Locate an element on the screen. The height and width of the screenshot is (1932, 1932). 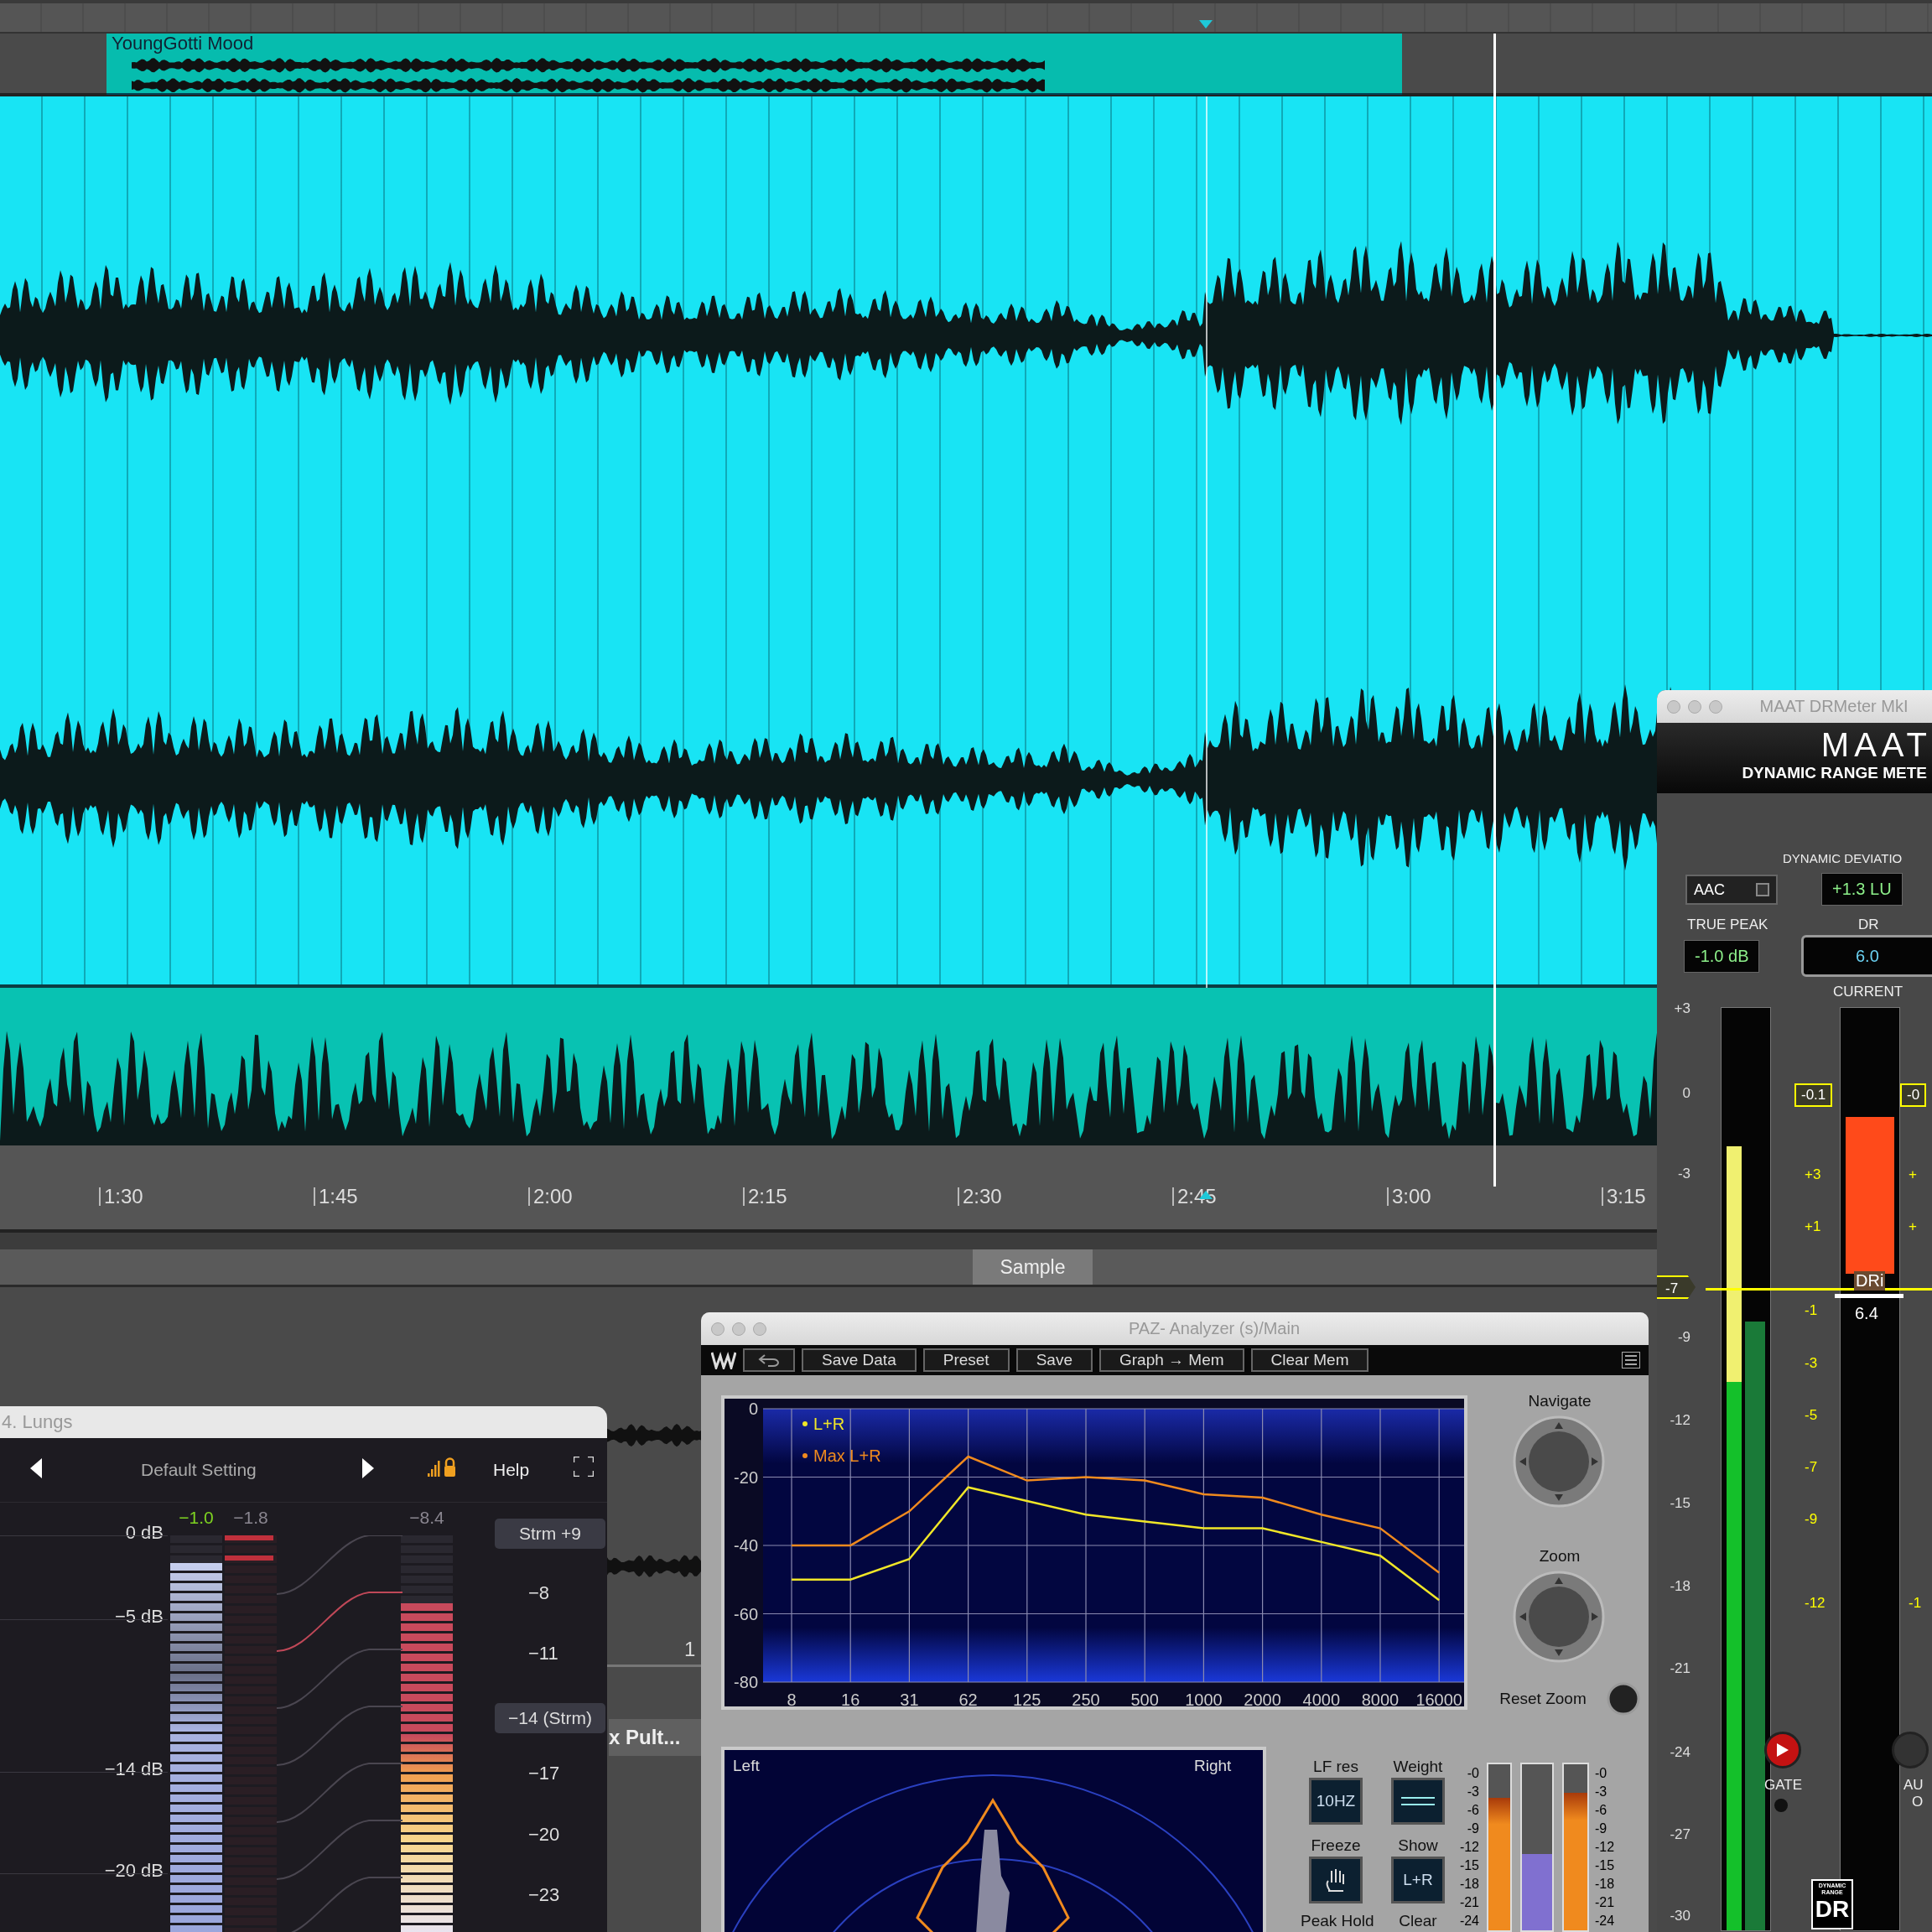
target-button: −14 (Strm) is located at coordinates (550, 1718).